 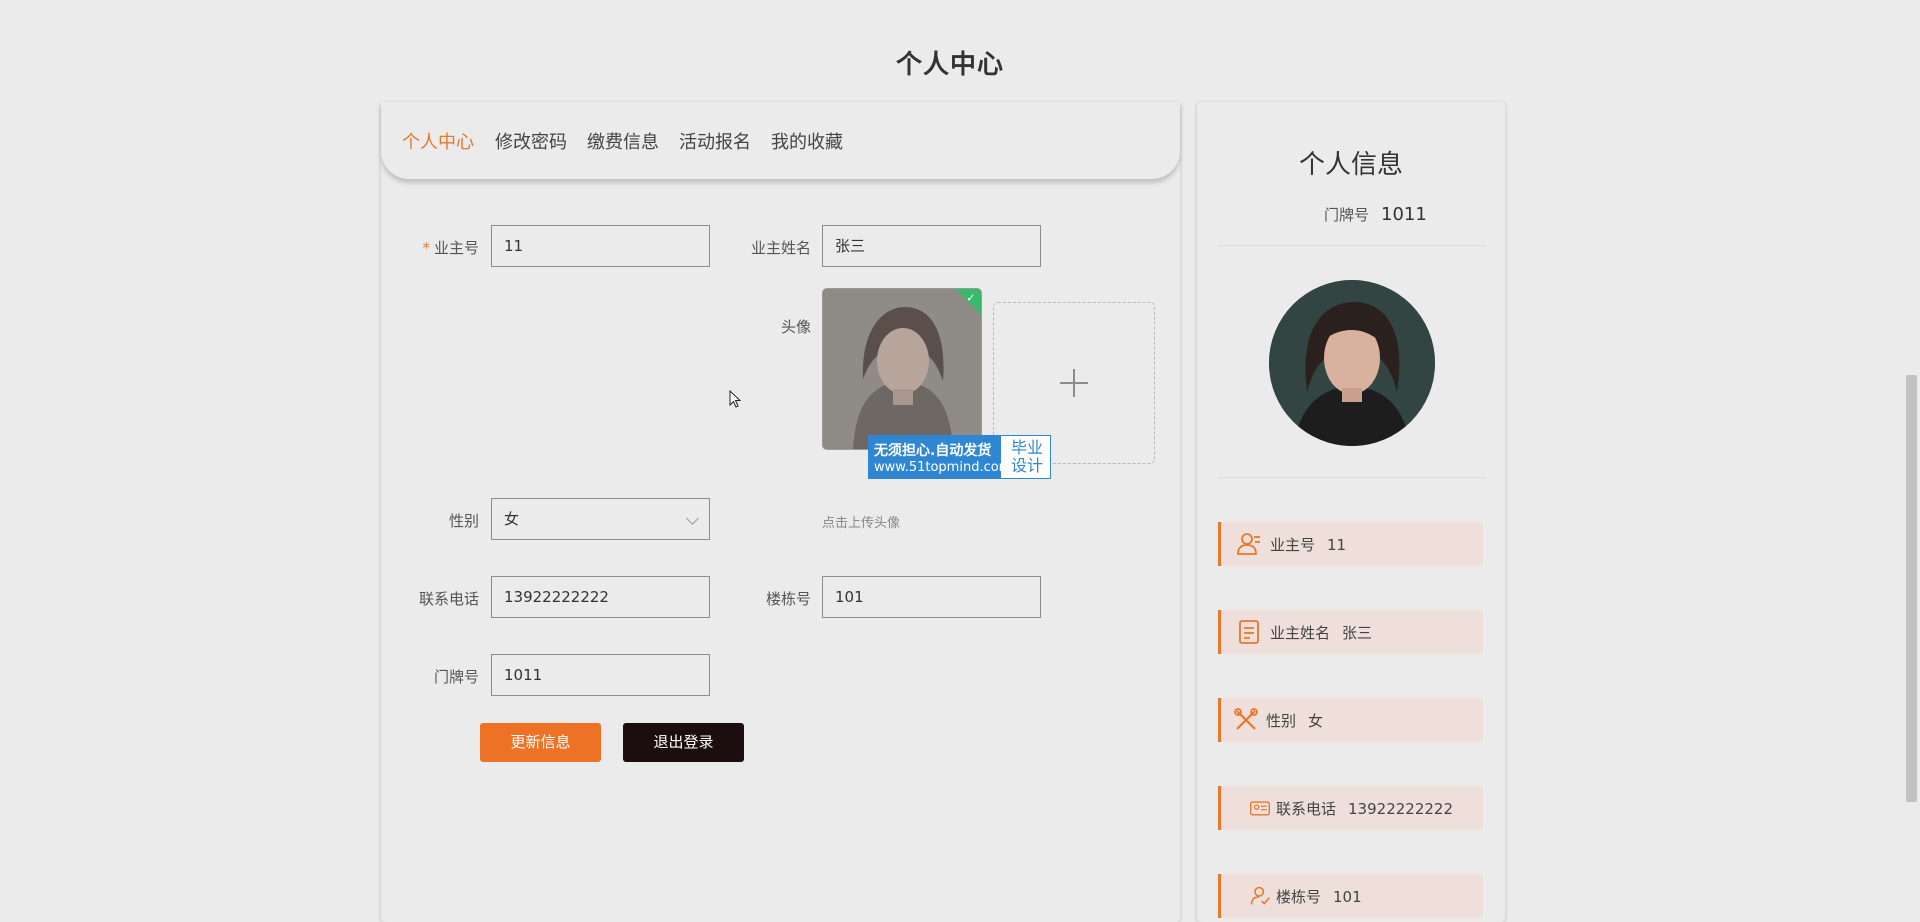 I want to click on scrollbar-thumb, so click(x=1911, y=588).